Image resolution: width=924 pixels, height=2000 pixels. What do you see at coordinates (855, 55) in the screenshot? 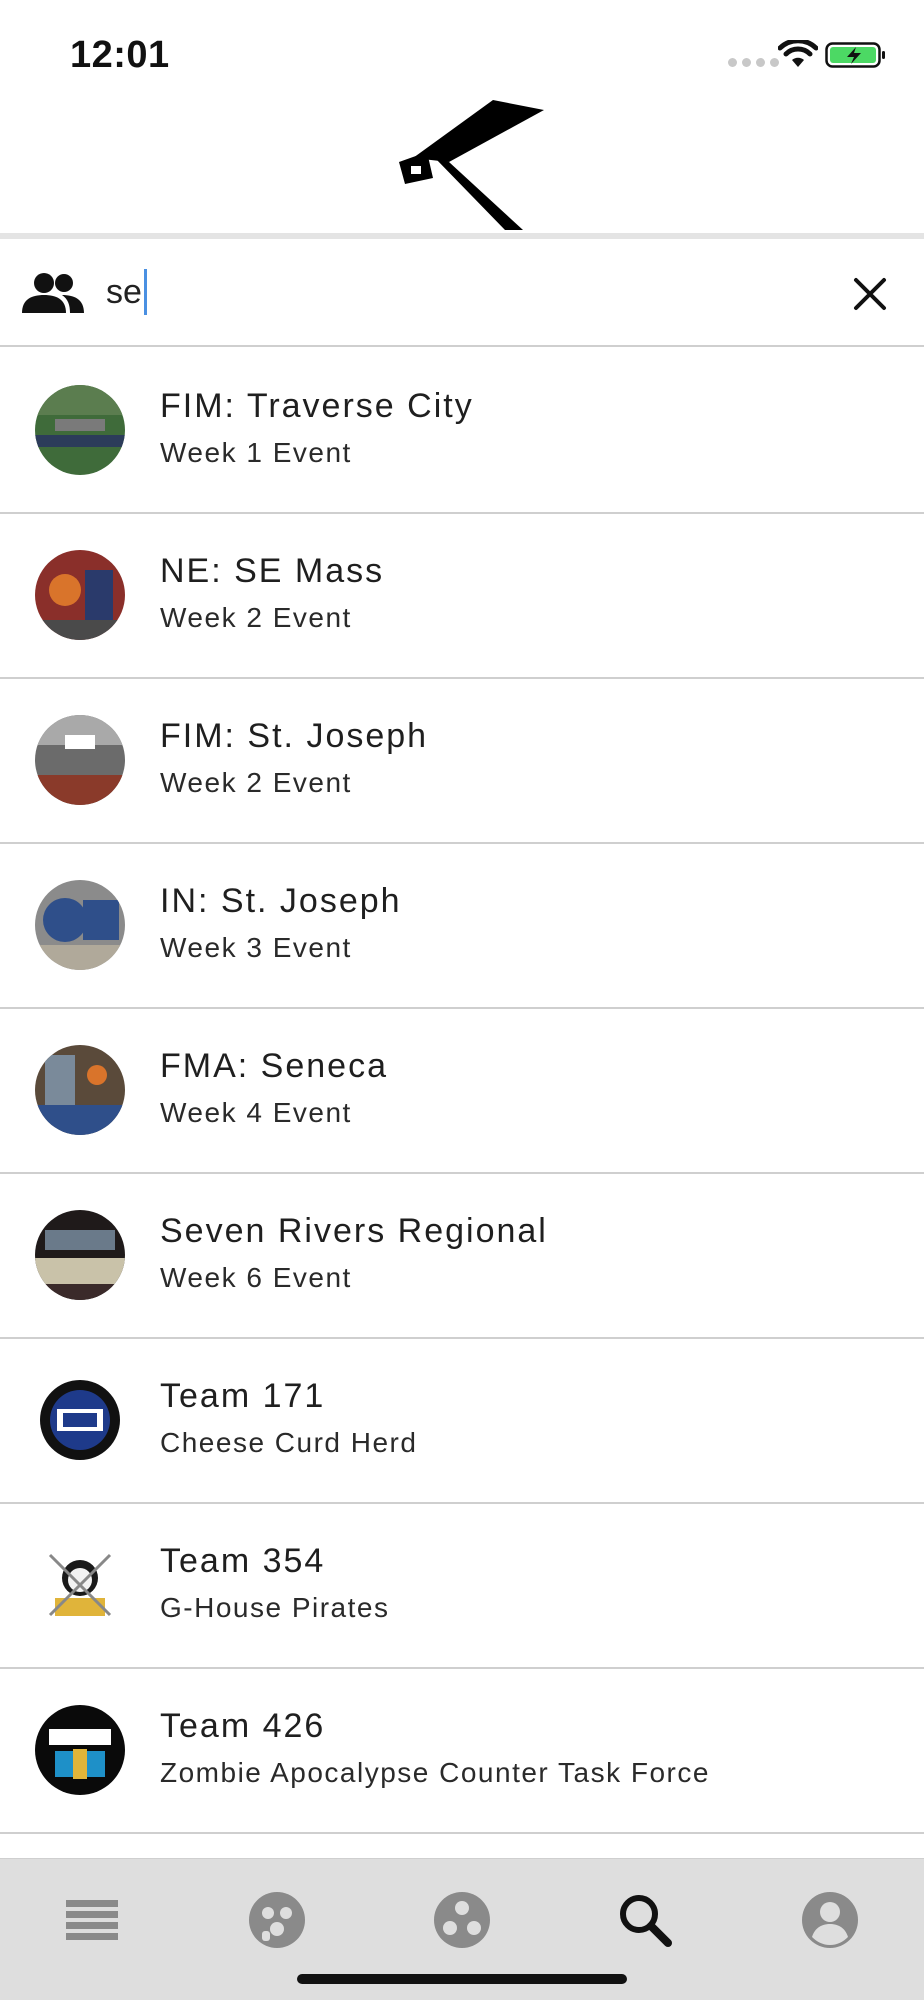
I see `battery-charging-icon` at bounding box center [855, 55].